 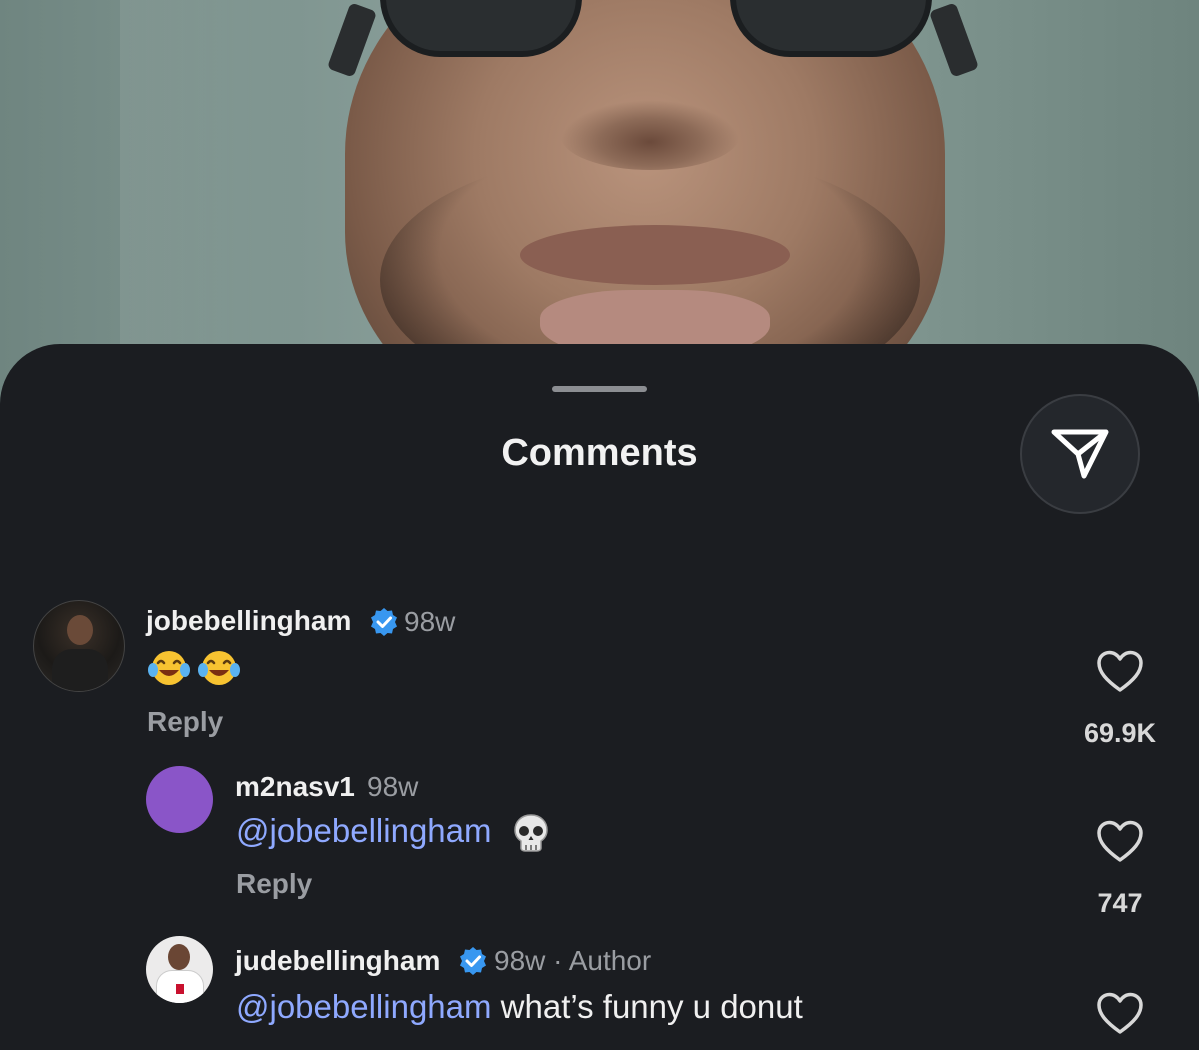 I want to click on photo-goggle-left, so click(x=481, y=28).